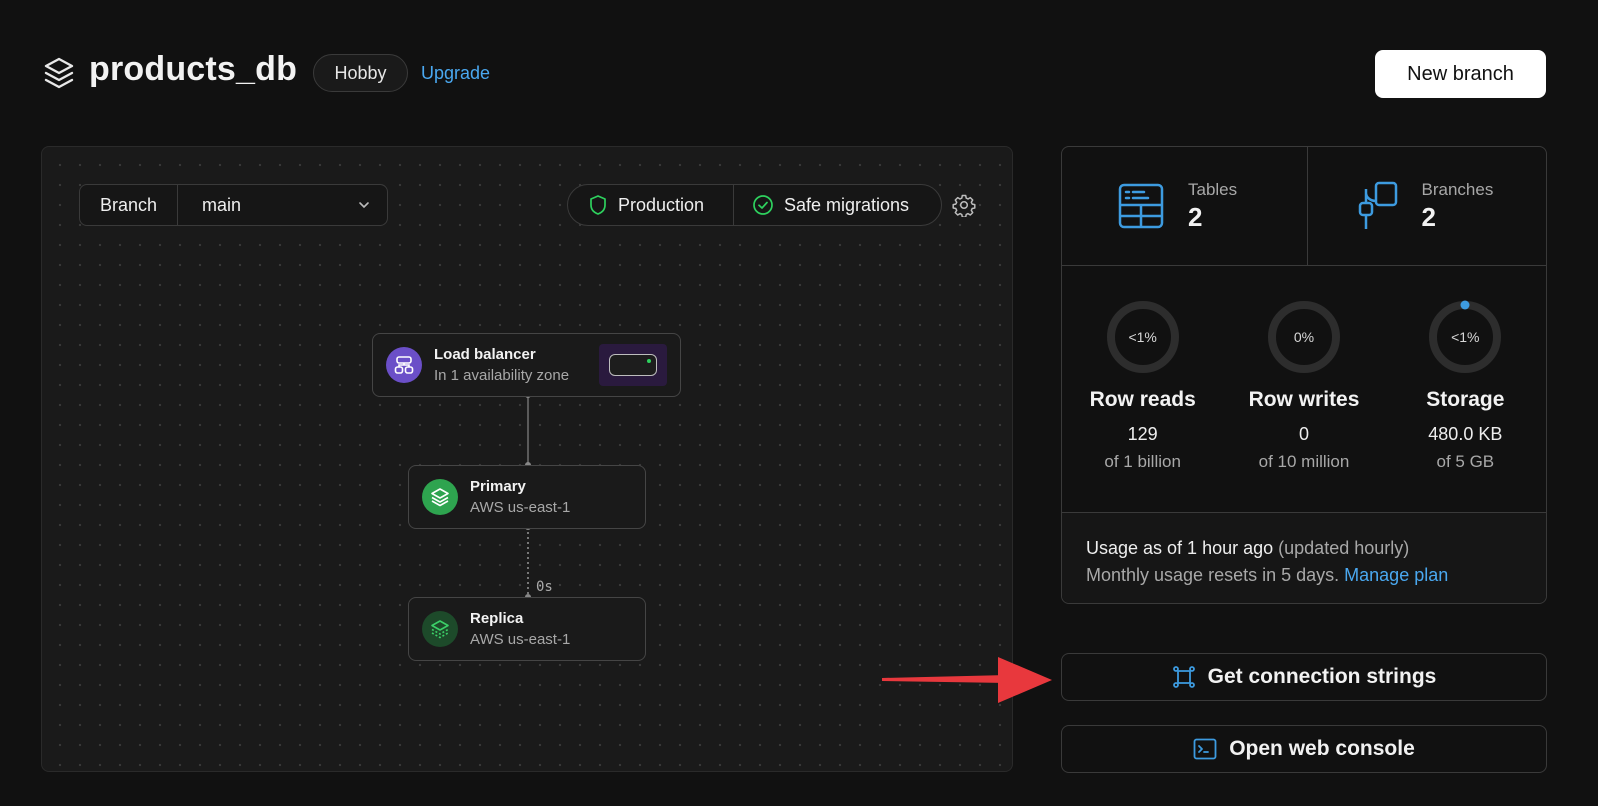  Describe the element at coordinates (440, 497) in the screenshot. I see `primary-database-icon` at that location.